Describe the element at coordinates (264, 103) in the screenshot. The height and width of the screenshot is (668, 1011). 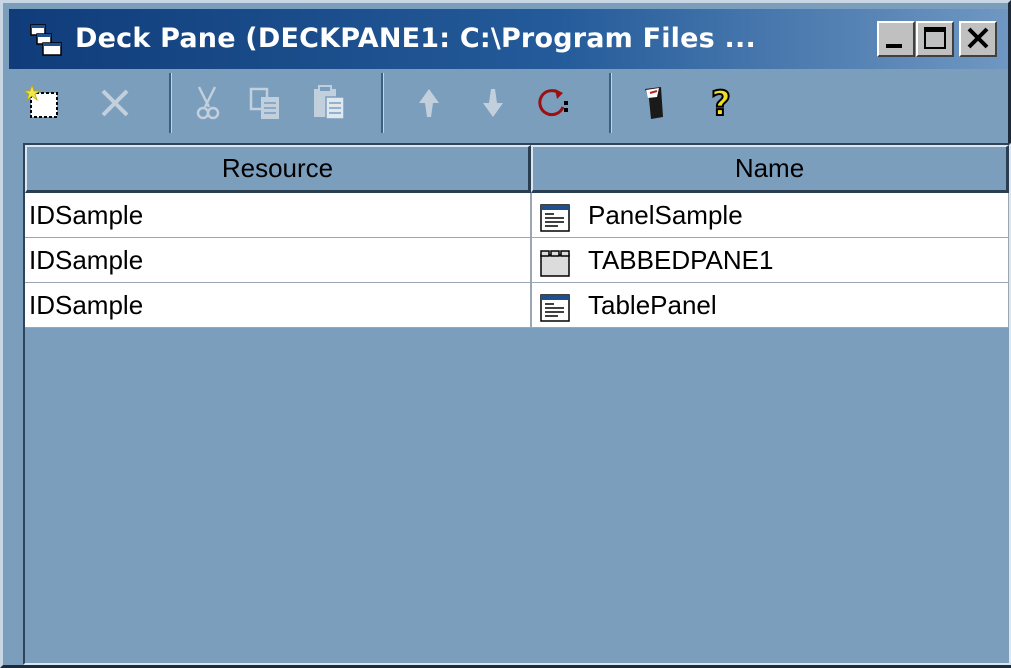
I see `copy-icon` at that location.